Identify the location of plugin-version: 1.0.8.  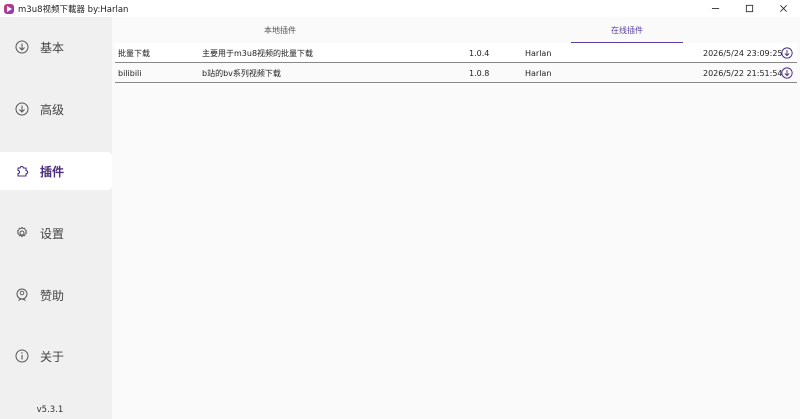
(479, 73).